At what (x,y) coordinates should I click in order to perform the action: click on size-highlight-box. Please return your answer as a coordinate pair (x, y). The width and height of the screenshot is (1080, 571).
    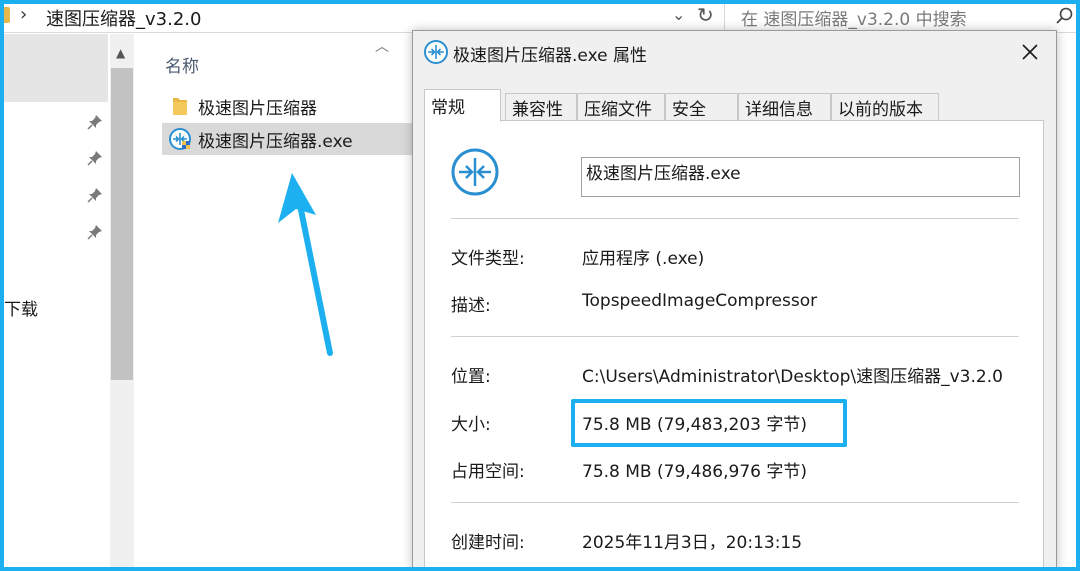
    Looking at the image, I should click on (709, 423).